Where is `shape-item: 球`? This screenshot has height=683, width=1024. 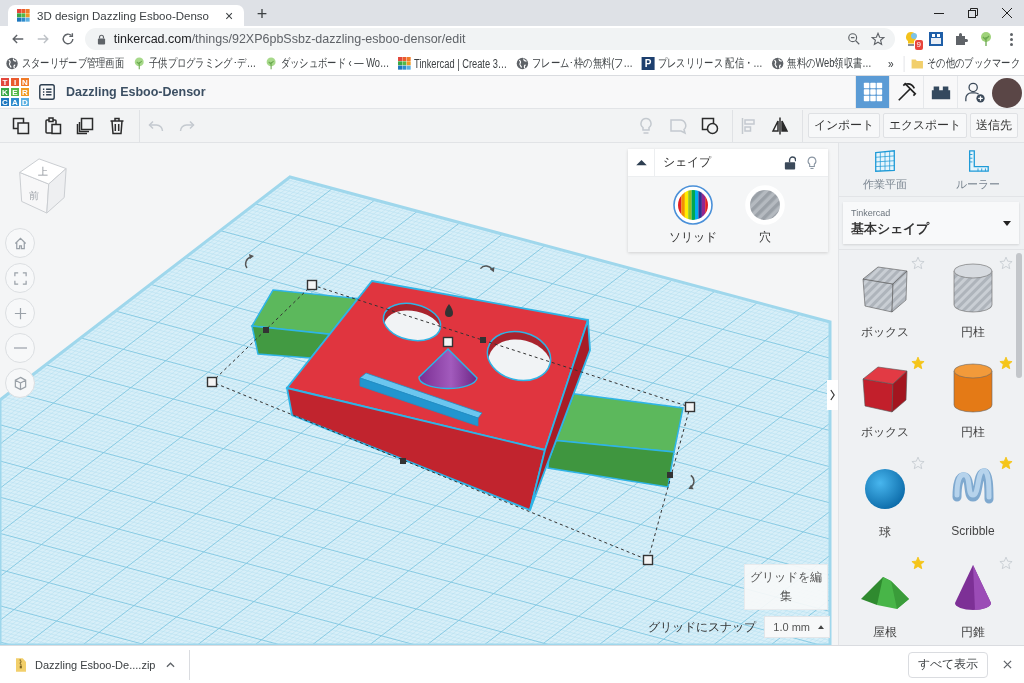
shape-item: 球 is located at coordinates (885, 500).